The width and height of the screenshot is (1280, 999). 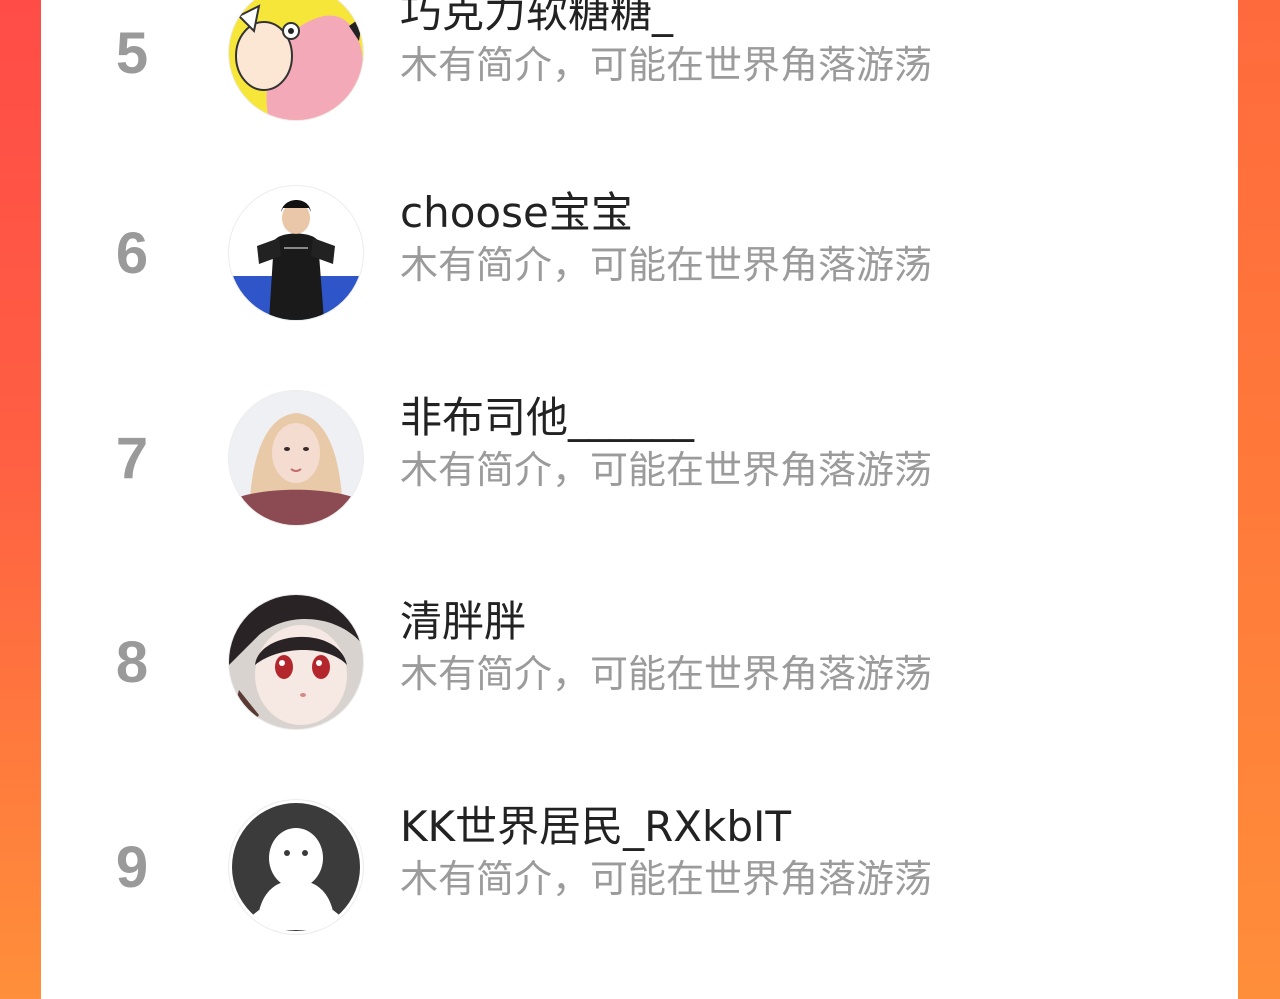 I want to click on list-item: 9 KK世界居民_RXkbIT 木有简介，可能在世界角落游荡, so click(x=639, y=867).